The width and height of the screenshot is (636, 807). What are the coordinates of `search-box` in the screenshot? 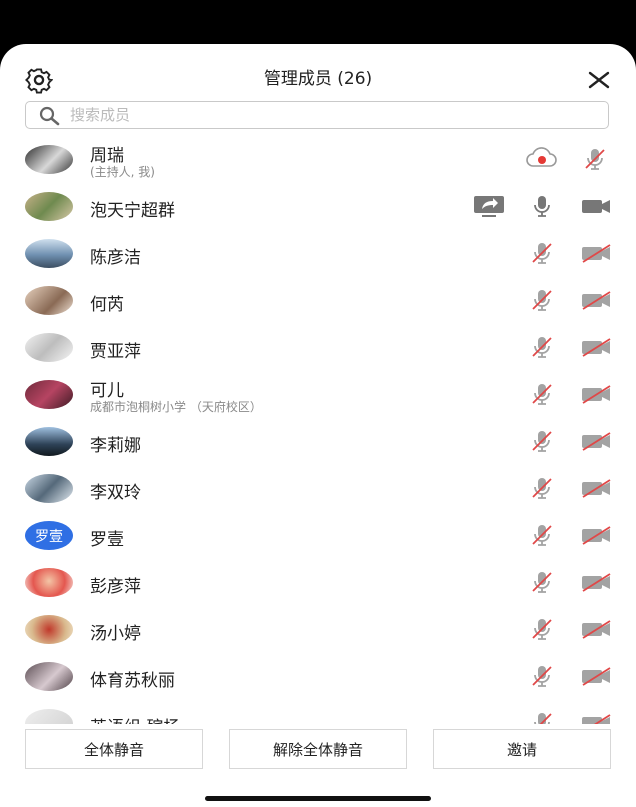 It's located at (317, 115).